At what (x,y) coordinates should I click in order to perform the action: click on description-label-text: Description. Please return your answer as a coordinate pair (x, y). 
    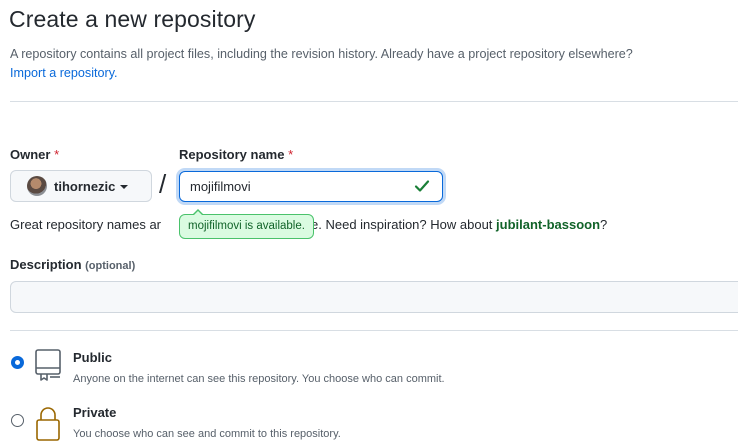
    Looking at the image, I should click on (46, 264).